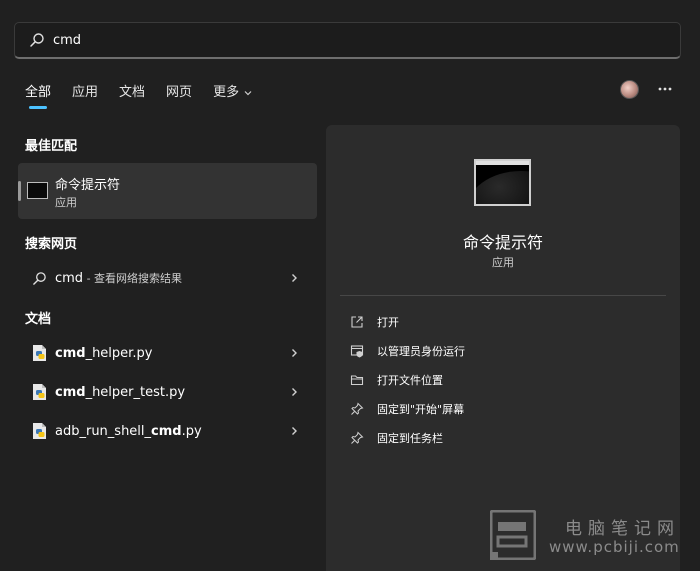  Describe the element at coordinates (19, 191) in the screenshot. I see `selection-indicator` at that location.